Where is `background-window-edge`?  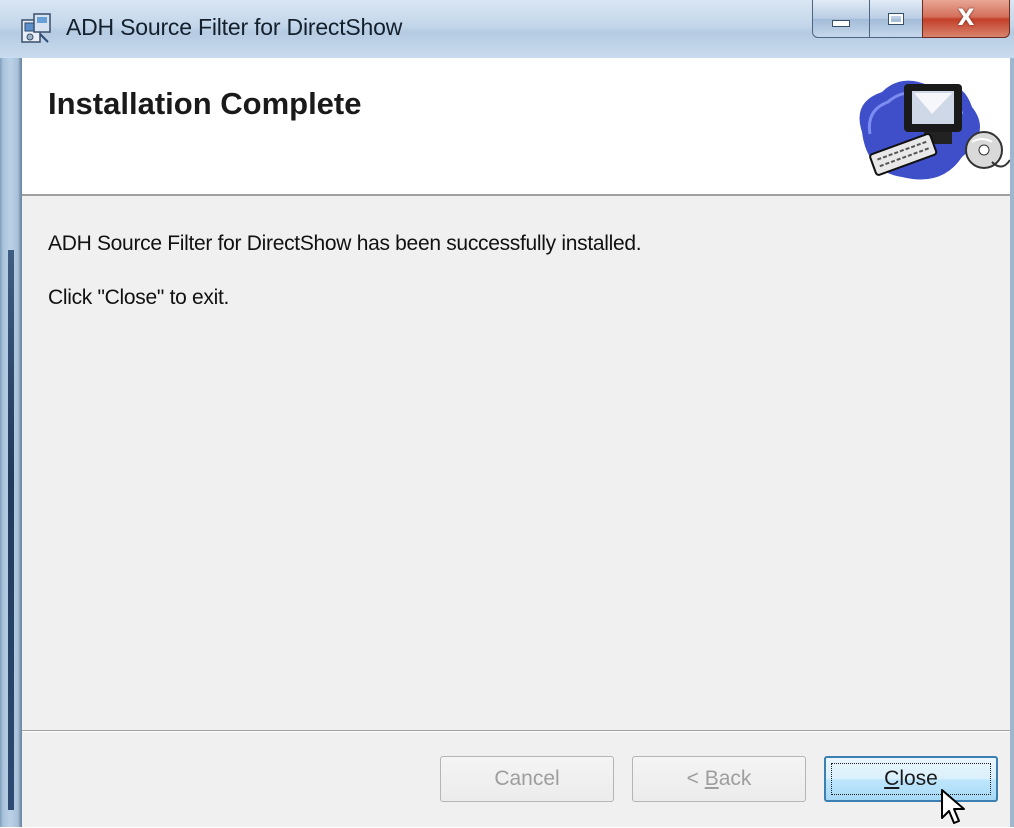
background-window-edge is located at coordinates (11, 530).